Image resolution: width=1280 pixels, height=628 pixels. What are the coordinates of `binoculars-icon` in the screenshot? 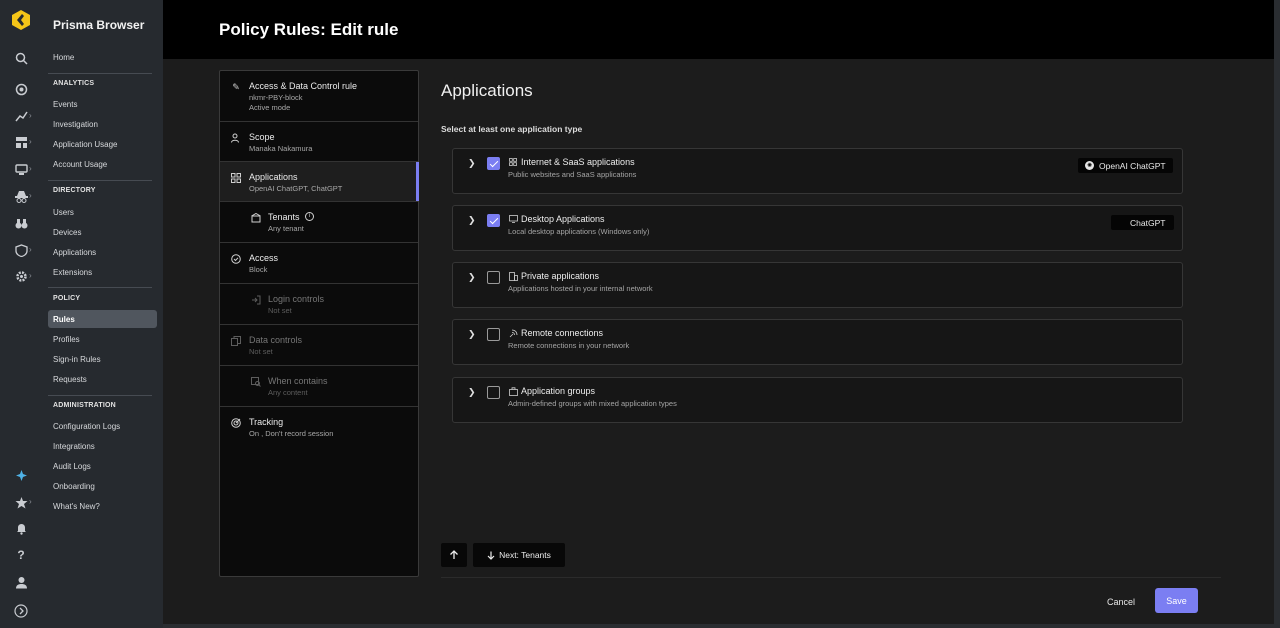 It's located at (21, 223).